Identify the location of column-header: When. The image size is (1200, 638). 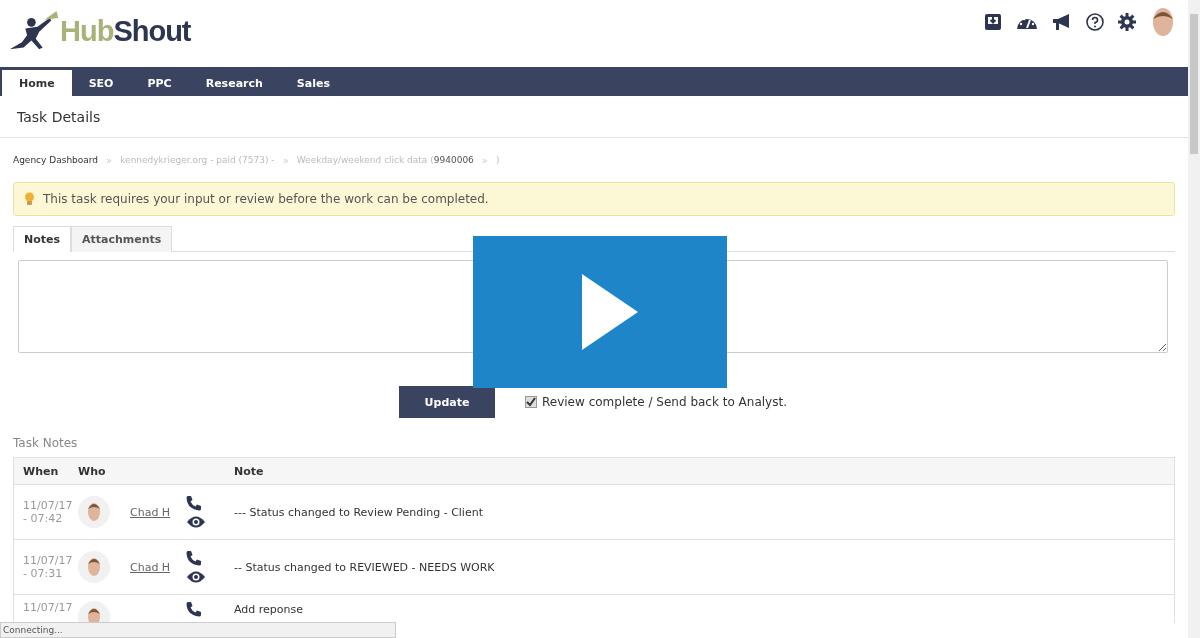
(41, 471).